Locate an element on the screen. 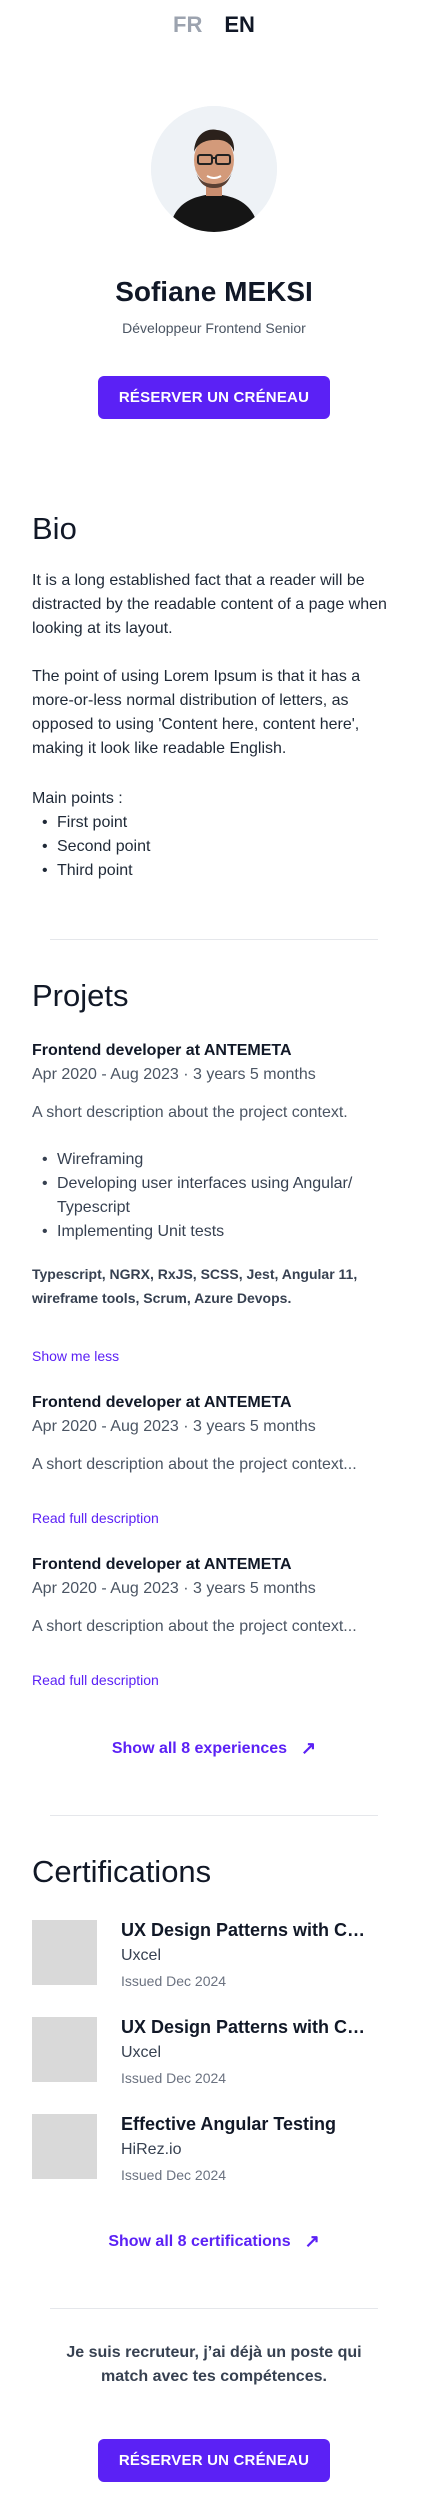 Image resolution: width=428 pixels, height=2510 pixels. show-less-link: Show me less is located at coordinates (75, 1356).